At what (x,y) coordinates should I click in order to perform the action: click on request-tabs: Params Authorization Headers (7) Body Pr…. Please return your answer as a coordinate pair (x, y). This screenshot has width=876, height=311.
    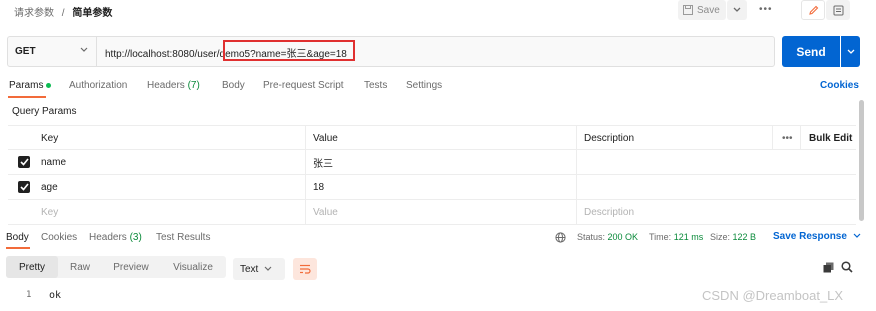
    Looking at the image, I should click on (438, 89).